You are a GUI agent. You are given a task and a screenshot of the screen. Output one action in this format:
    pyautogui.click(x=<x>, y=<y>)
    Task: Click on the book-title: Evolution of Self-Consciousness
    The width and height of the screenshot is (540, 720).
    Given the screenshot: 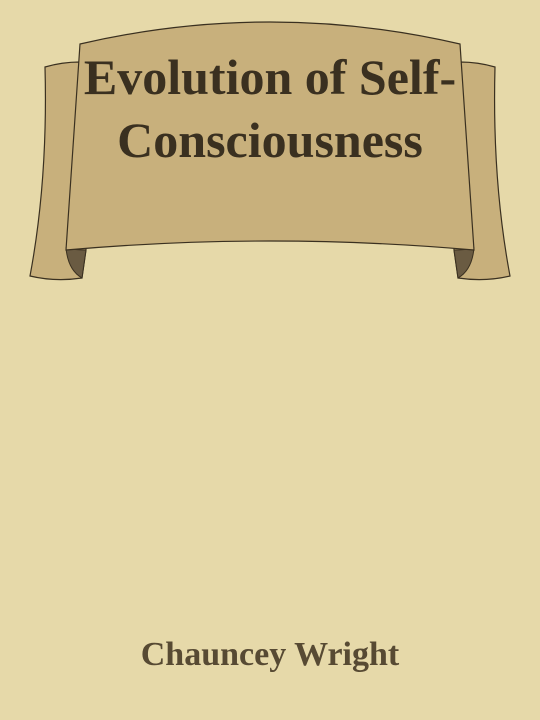 What is the action you would take?
    pyautogui.click(x=270, y=108)
    